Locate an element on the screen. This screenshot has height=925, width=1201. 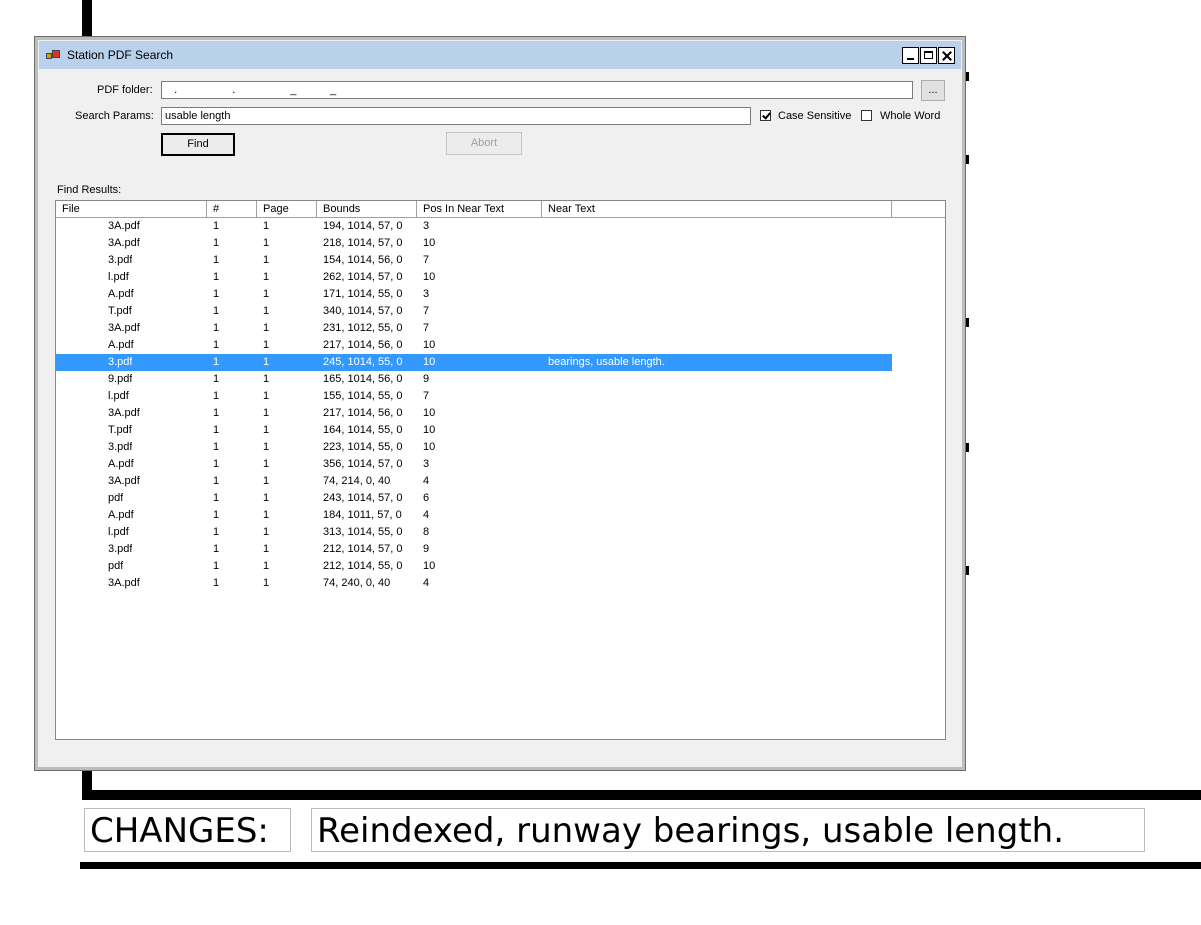
whole-word-checkbox is located at coordinates (866, 115).